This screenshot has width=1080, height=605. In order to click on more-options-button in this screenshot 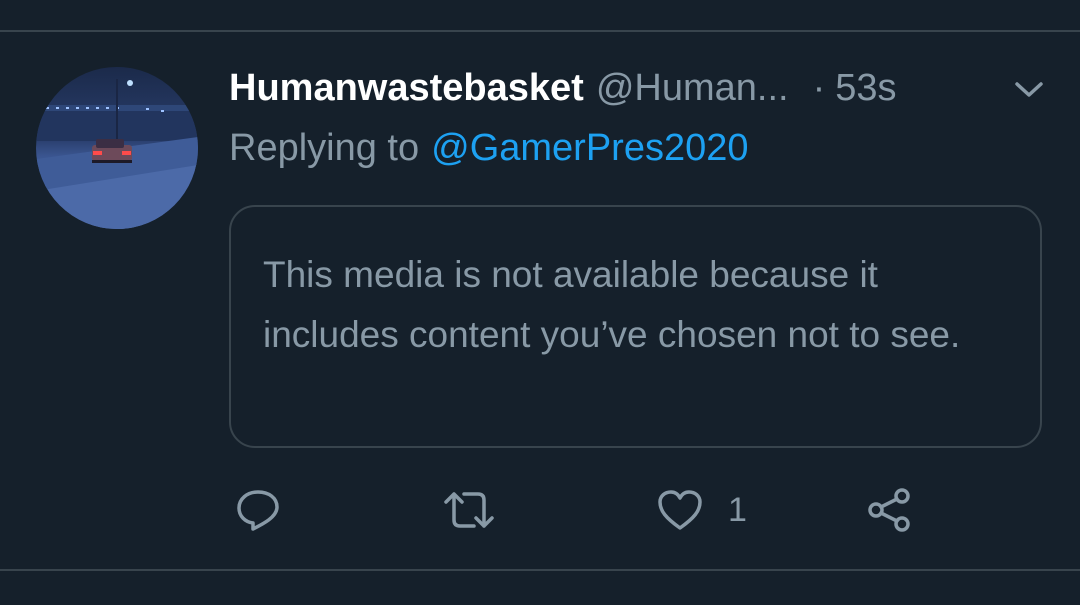, I will do `click(1029, 90)`.